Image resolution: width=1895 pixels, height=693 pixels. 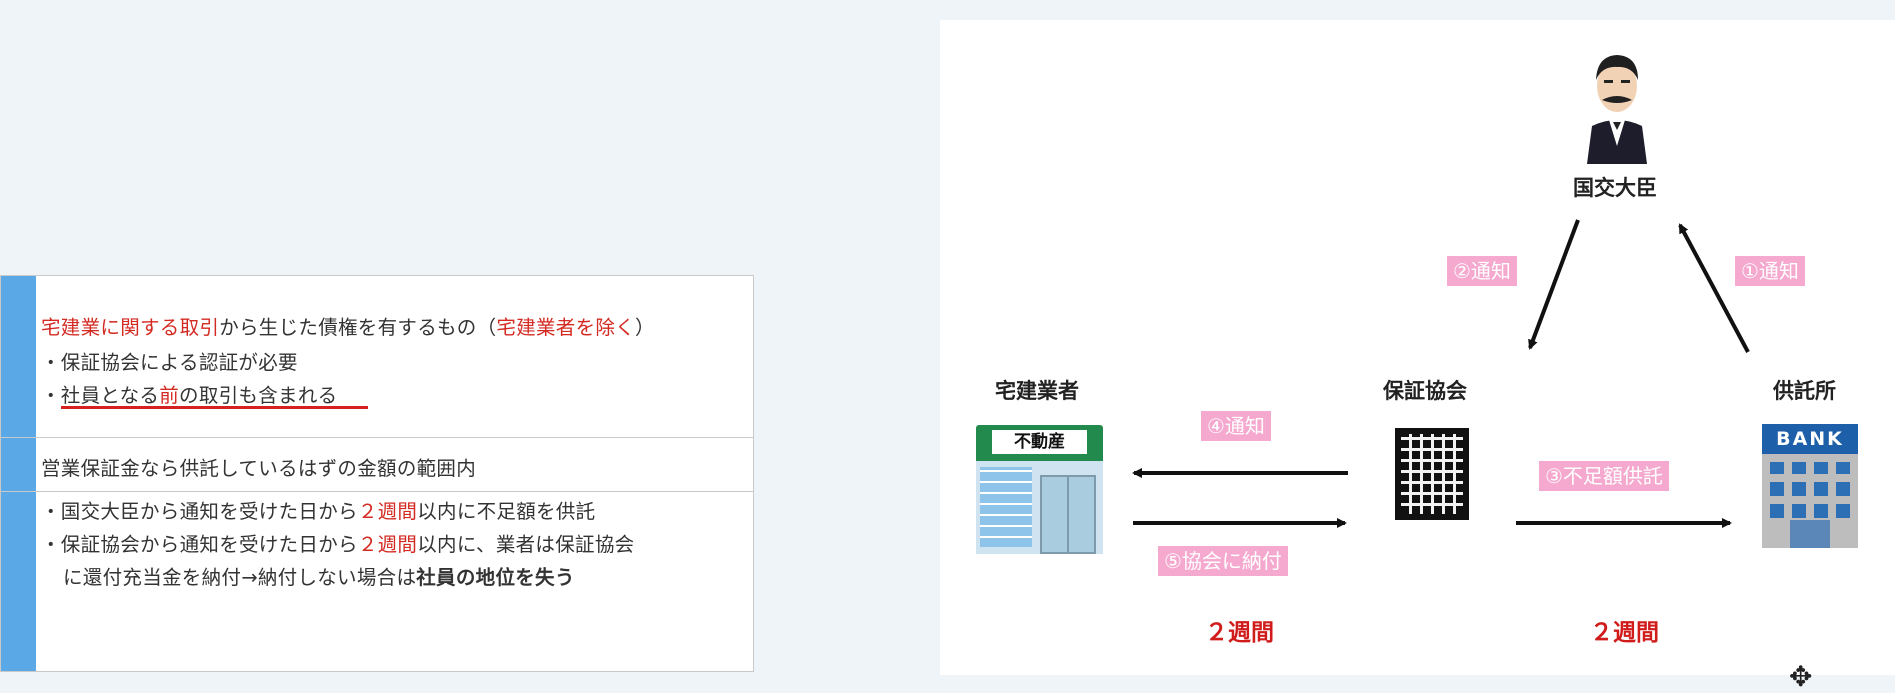 I want to click on store-sign: 不動産, so click(x=1039, y=442).